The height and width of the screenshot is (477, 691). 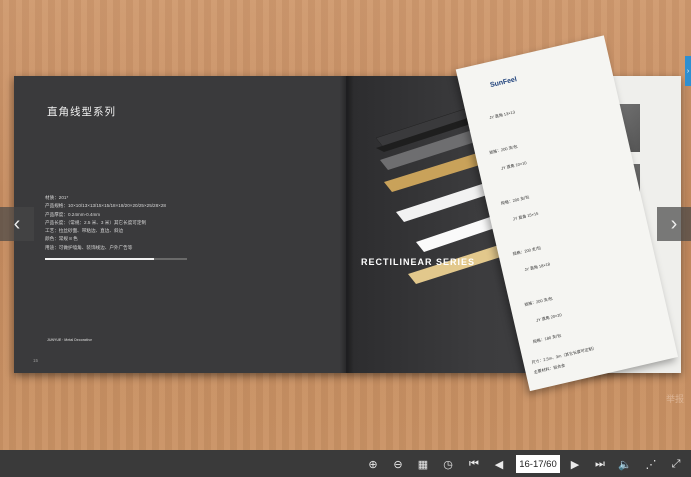 What do you see at coordinates (84, 231) in the screenshot?
I see `spec-line: 工艺：拉丝砂面、带粘边、直边、斜边` at bounding box center [84, 231].